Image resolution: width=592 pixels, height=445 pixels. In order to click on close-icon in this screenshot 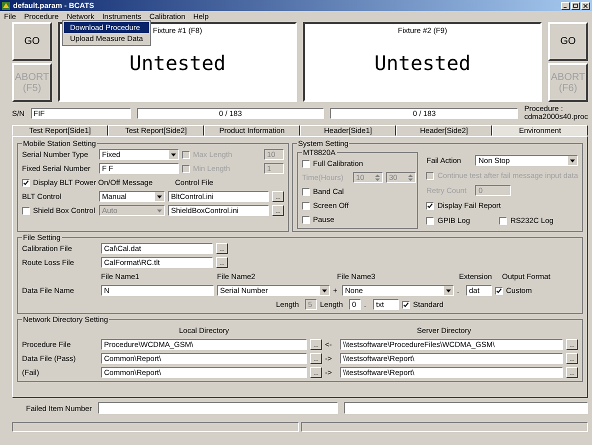, I will do `click(585, 6)`.